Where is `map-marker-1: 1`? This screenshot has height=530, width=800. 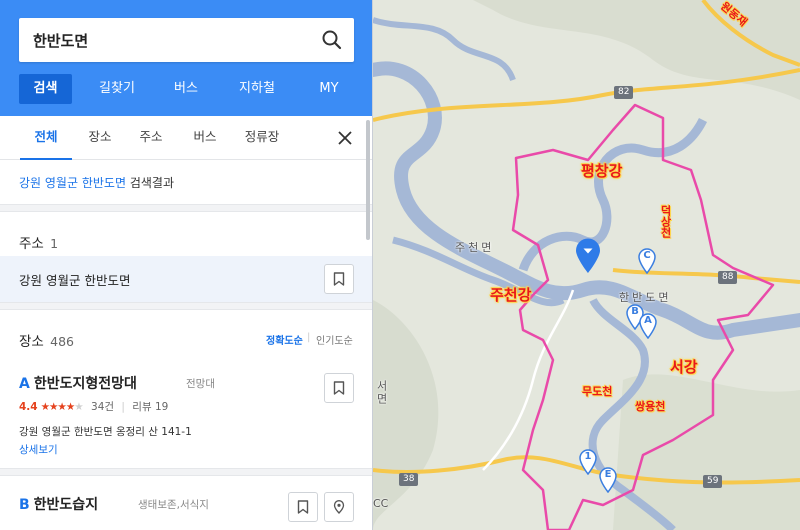
map-marker-1: 1 is located at coordinates (588, 462).